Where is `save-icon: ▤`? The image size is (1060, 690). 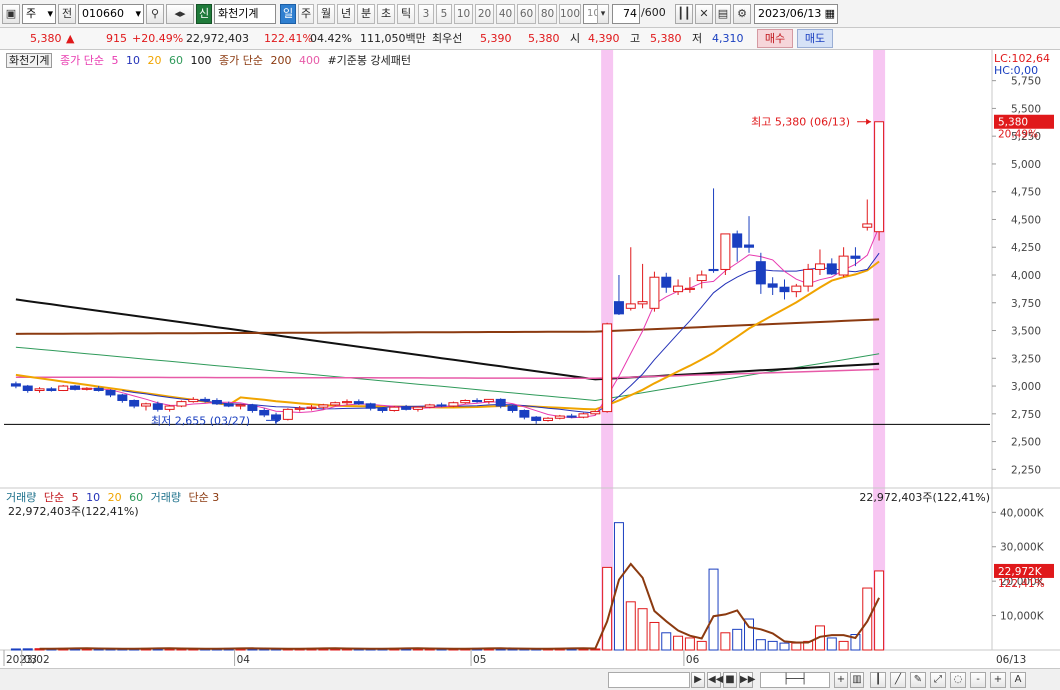
save-icon: ▤ is located at coordinates (723, 14).